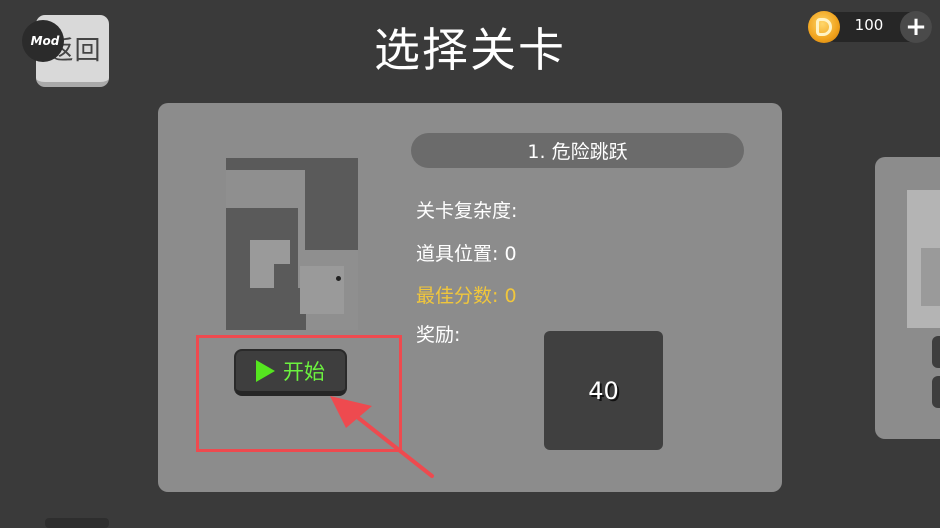 This screenshot has height=528, width=940. Describe the element at coordinates (930, 277) in the screenshot. I see `next-level-preview-detail` at that location.